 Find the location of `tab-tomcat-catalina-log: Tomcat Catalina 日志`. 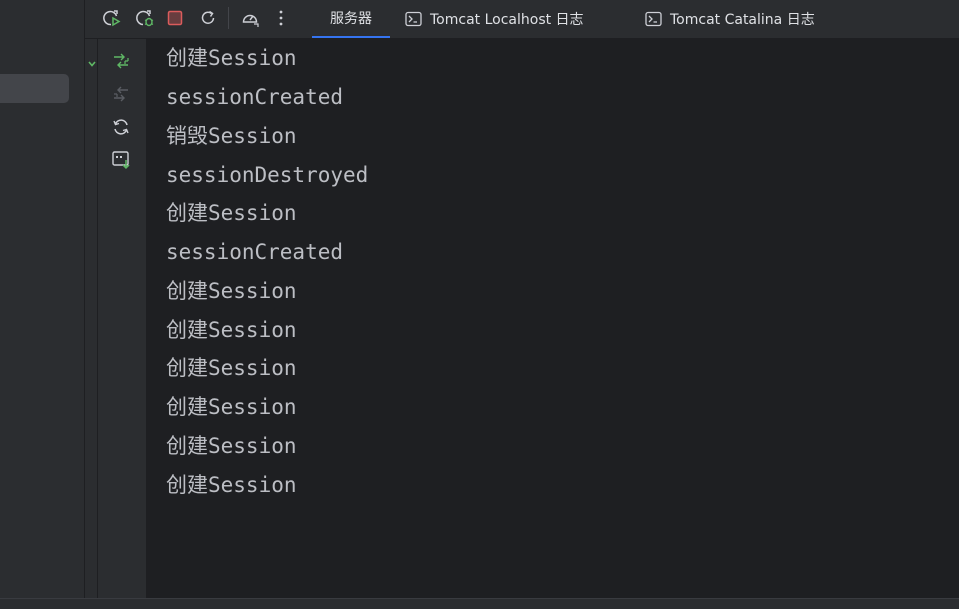

tab-tomcat-catalina-log: Tomcat Catalina 日志 is located at coordinates (730, 19).